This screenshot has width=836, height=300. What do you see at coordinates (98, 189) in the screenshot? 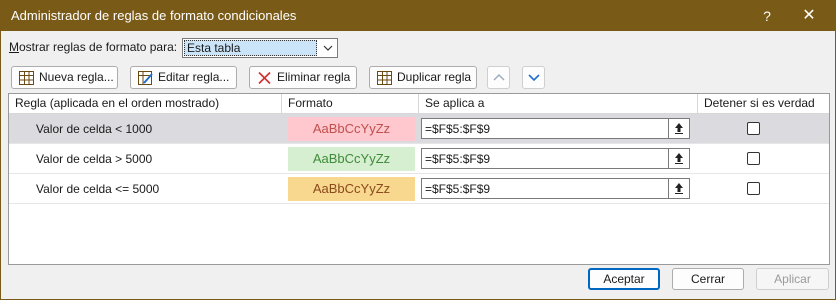
I see `rule-description: Valor de celda <= 5000` at bounding box center [98, 189].